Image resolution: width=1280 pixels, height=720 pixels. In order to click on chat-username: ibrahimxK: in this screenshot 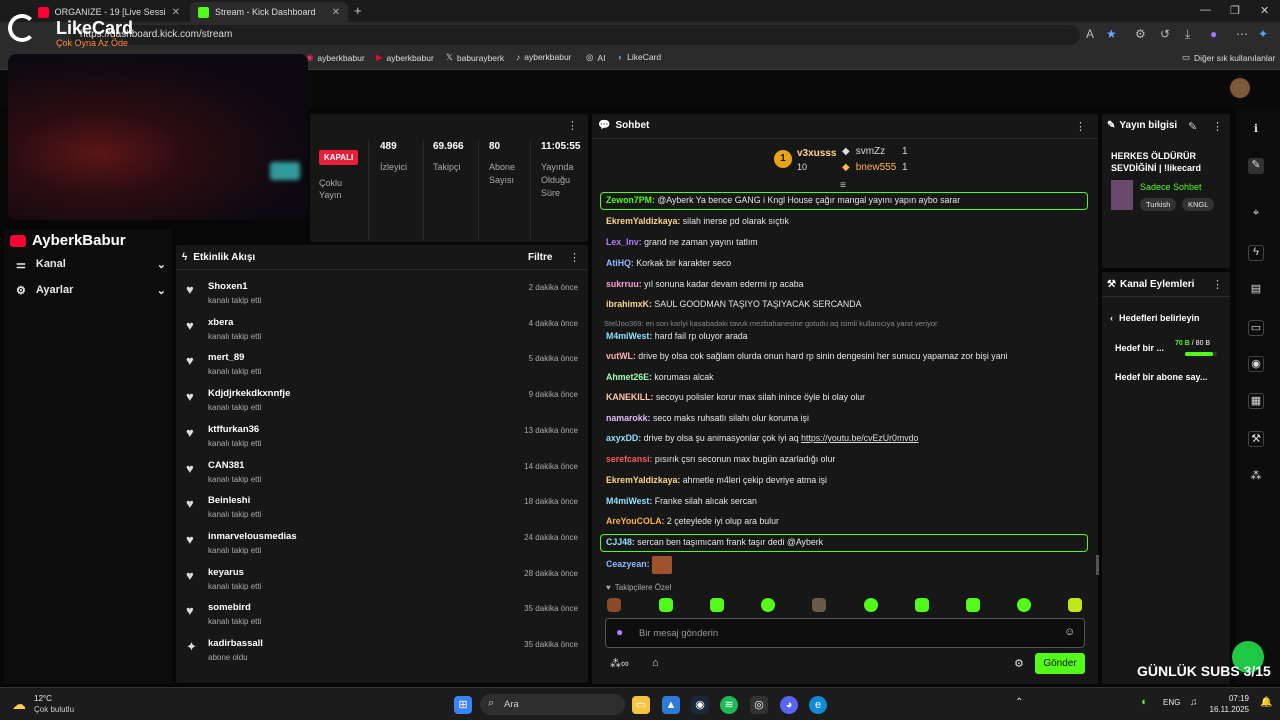, I will do `click(629, 304)`.